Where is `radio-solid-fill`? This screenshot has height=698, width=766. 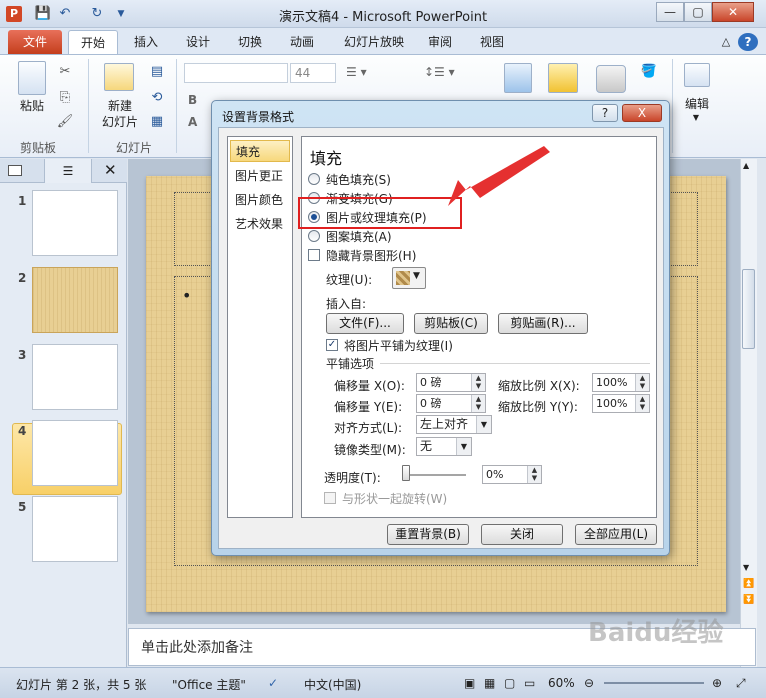
radio-solid-fill is located at coordinates (314, 179).